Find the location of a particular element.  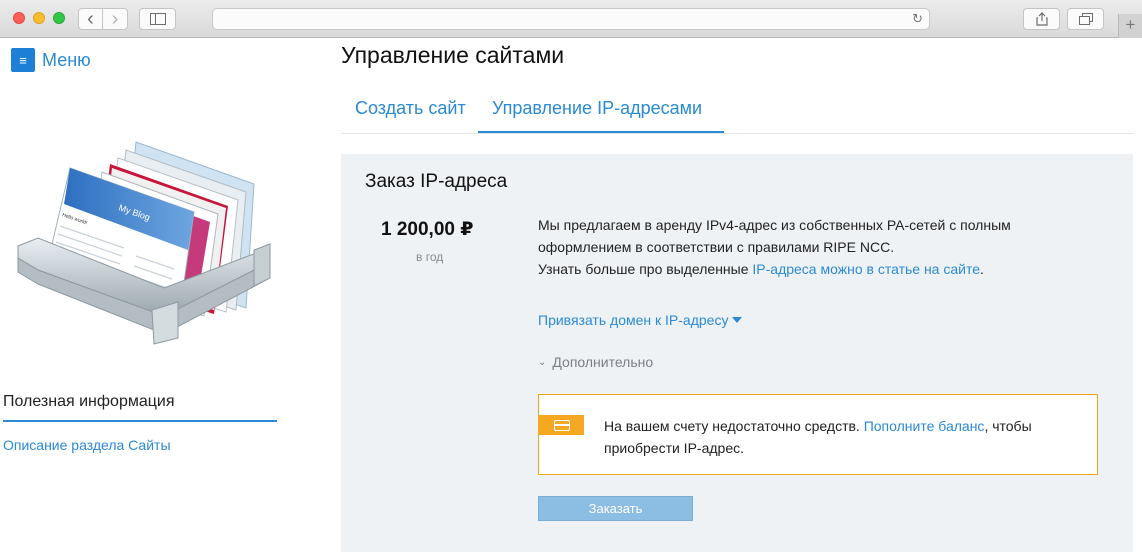

page-title: Управление сайтами is located at coordinates (453, 55).